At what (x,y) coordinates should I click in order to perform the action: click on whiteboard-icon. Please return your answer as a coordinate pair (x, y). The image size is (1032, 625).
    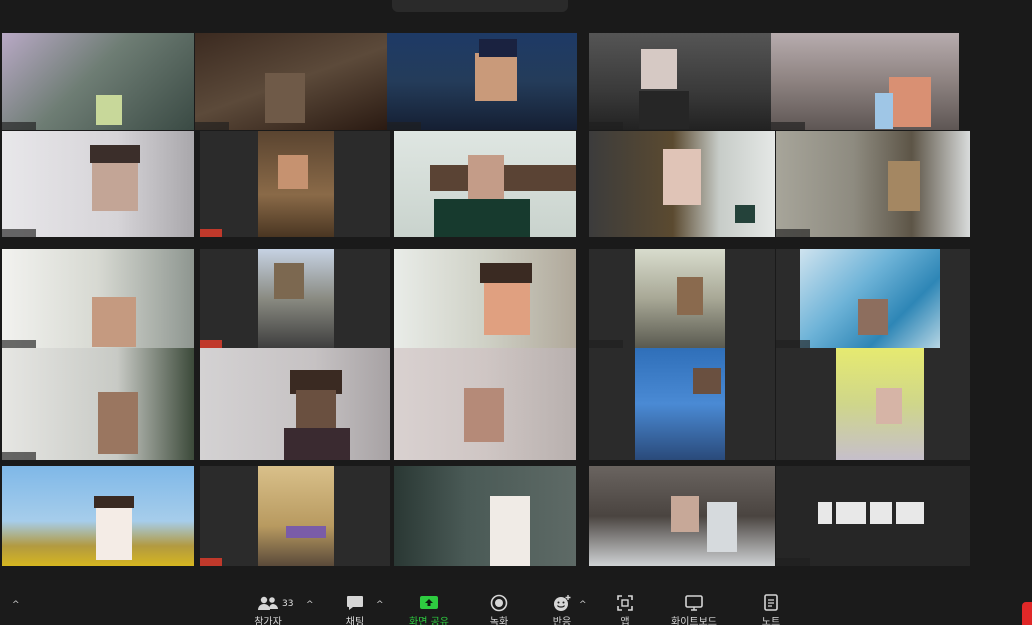
    Looking at the image, I should click on (694, 603).